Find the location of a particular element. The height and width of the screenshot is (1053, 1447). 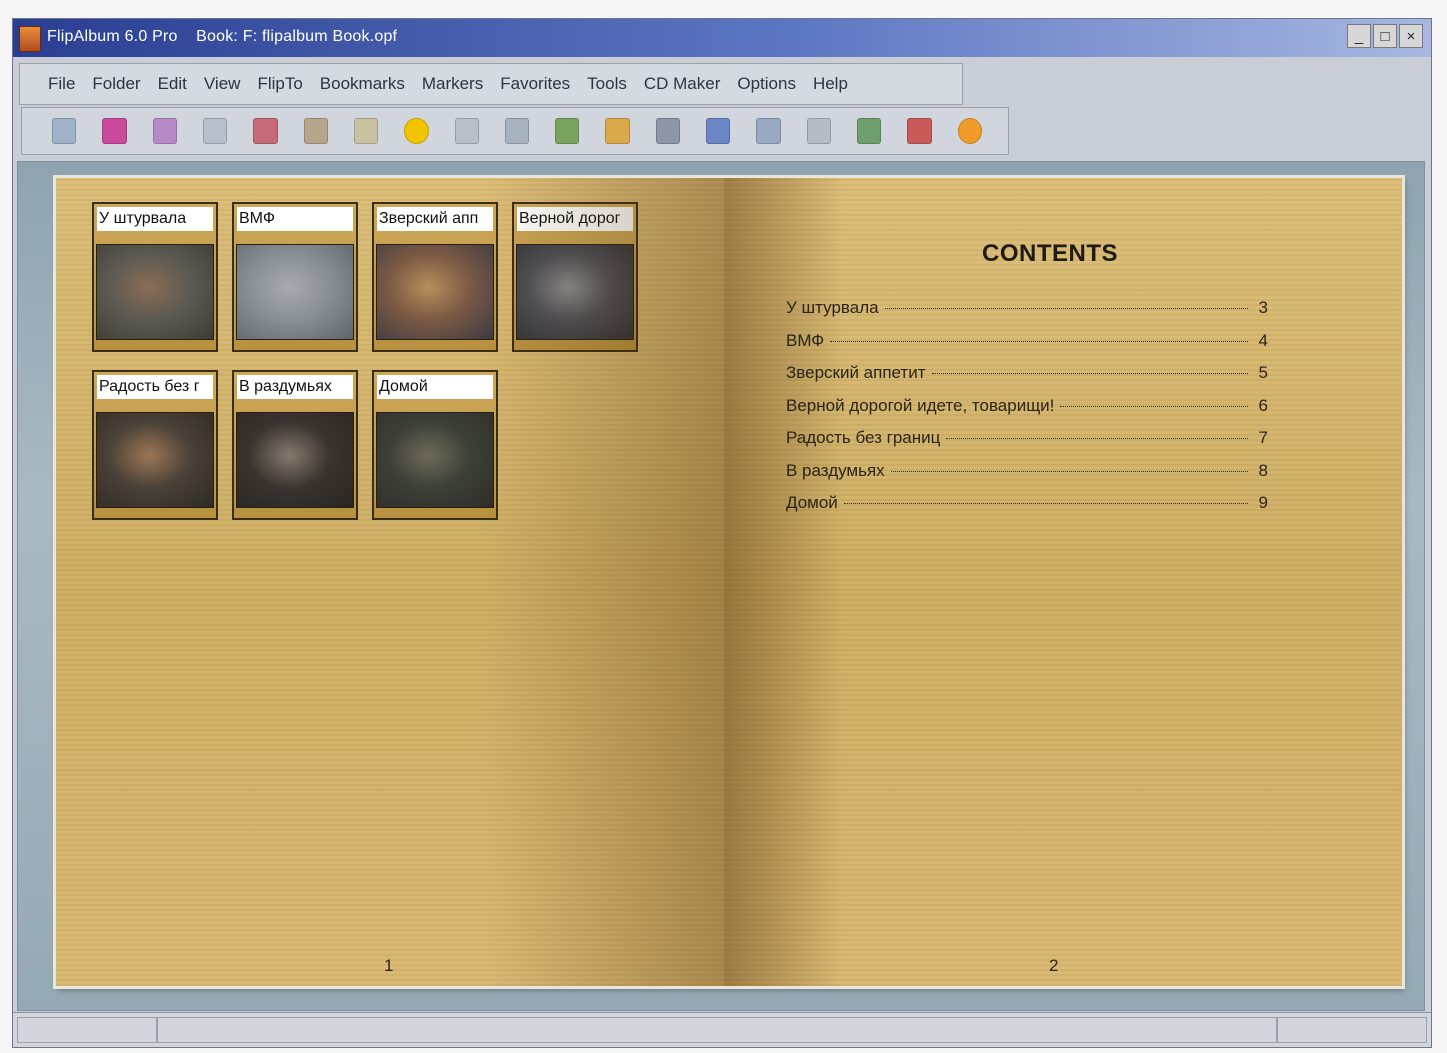

thumbnail-caption: Зверский апп is located at coordinates (435, 219).